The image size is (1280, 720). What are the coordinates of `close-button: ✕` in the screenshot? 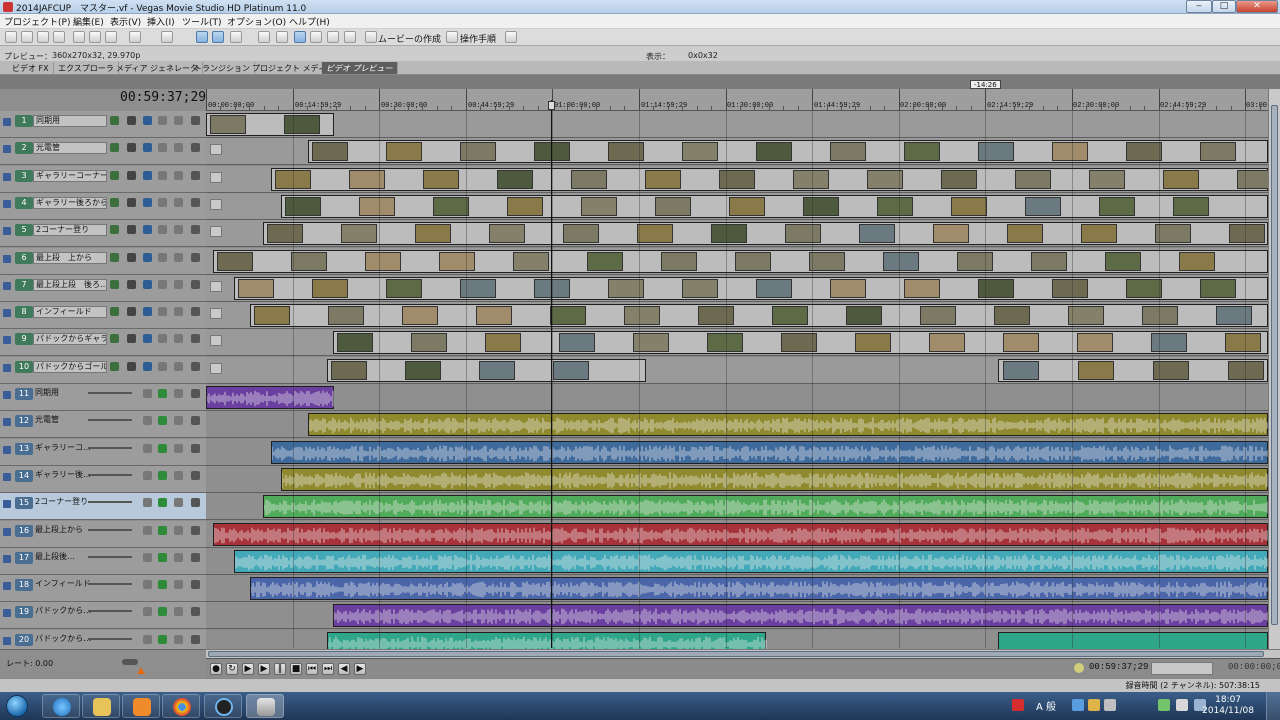 It's located at (1257, 6).